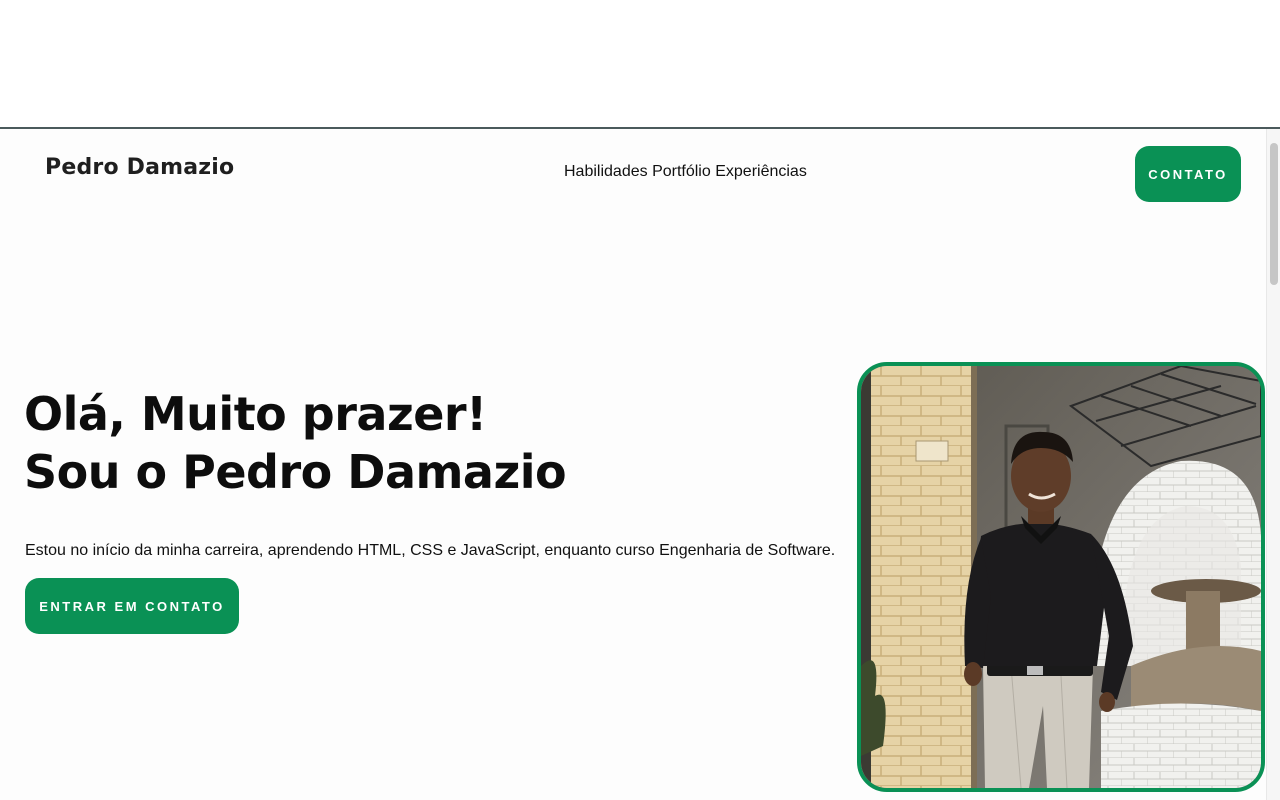 This screenshot has width=1280, height=800. I want to click on nav-link-habilidades: Habilidades, so click(606, 171).